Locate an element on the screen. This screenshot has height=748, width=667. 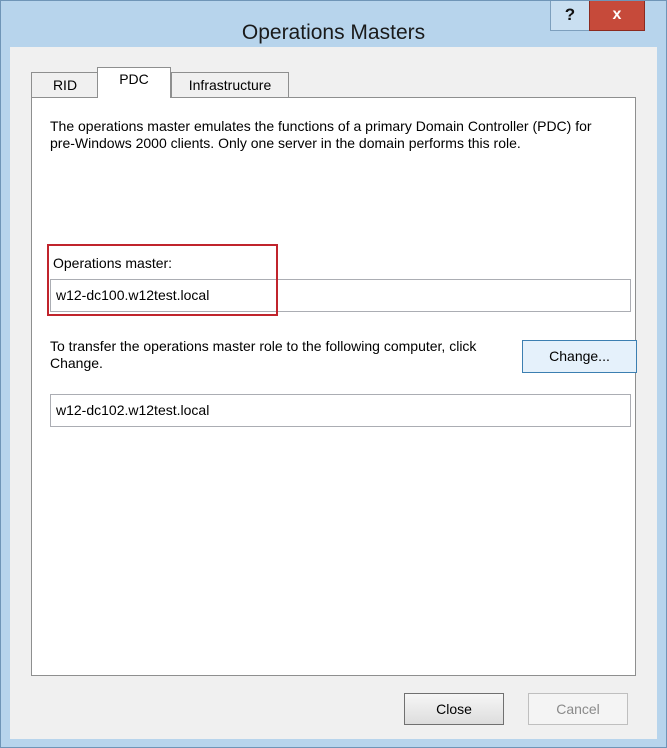
question-mark-icon: ? is located at coordinates (570, 14).